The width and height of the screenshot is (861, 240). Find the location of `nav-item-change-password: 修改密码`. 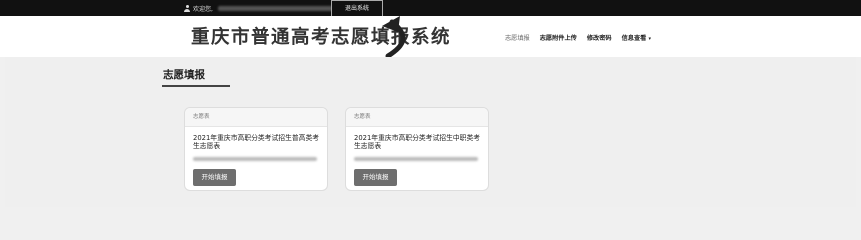

nav-item-change-password: 修改密码 is located at coordinates (599, 37).